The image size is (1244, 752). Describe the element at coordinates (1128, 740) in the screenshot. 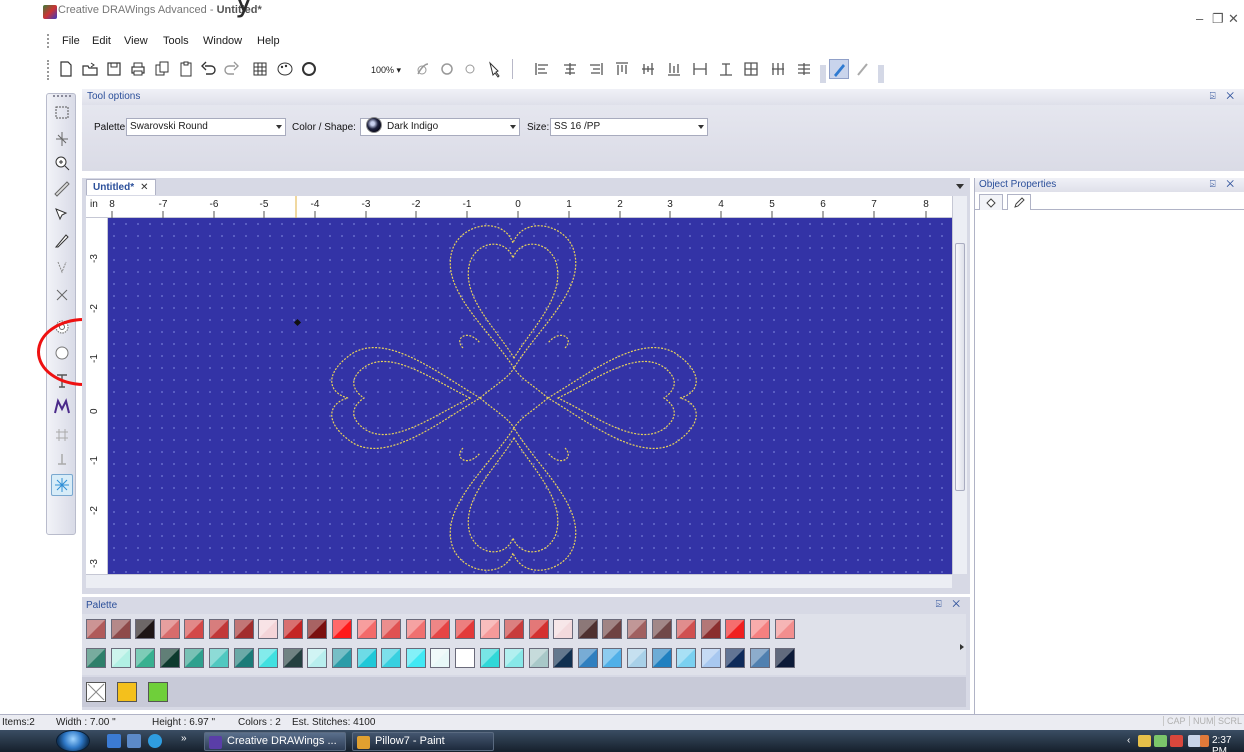

I see `tray-expand-icon: ‹` at that location.